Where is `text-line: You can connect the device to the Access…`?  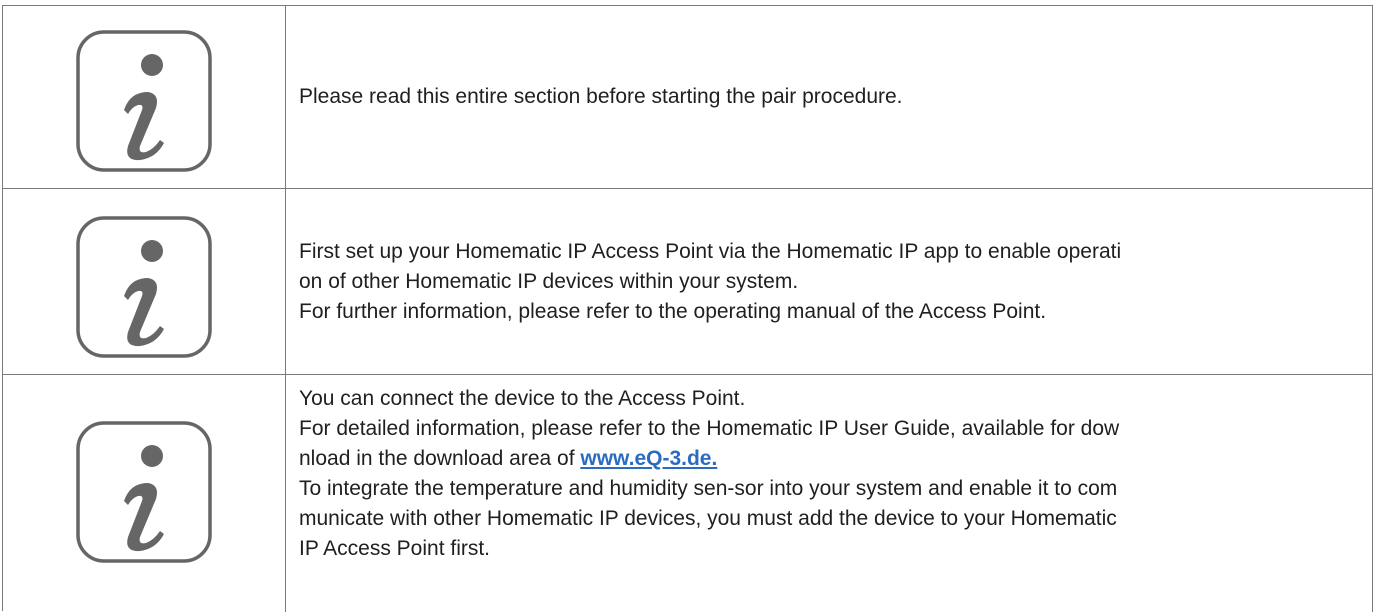
text-line: You can connect the device to the Access… is located at coordinates (522, 398).